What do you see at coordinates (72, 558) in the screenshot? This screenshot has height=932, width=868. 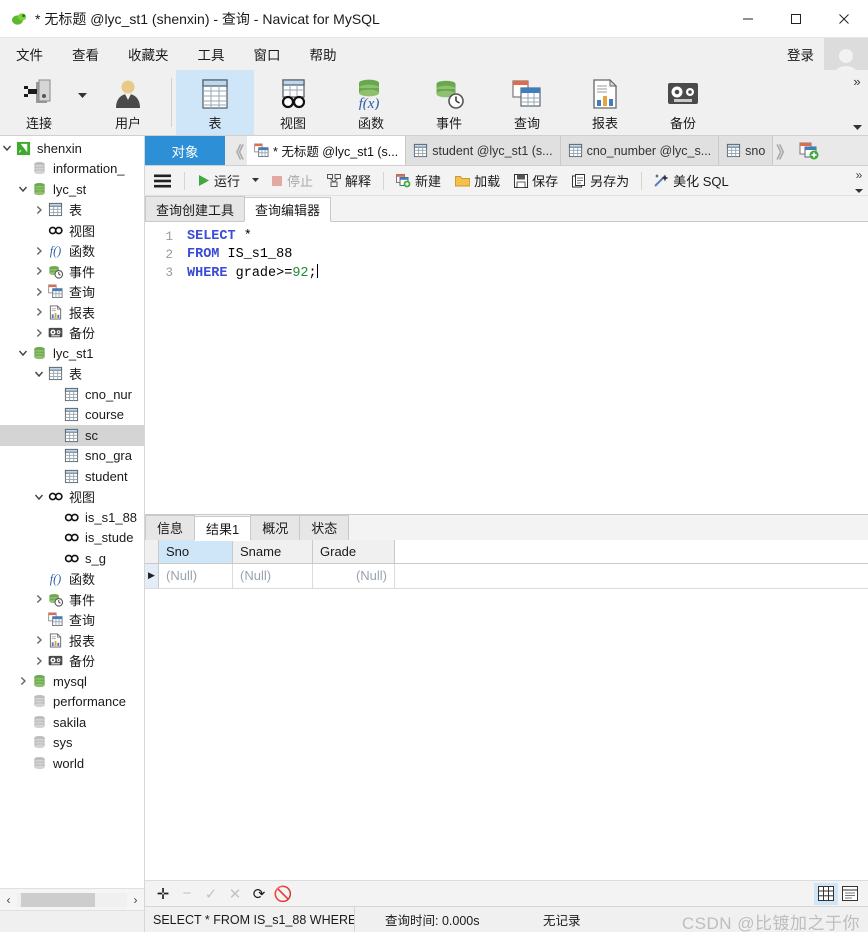 I see `tree-node-s_g: s_g` at bounding box center [72, 558].